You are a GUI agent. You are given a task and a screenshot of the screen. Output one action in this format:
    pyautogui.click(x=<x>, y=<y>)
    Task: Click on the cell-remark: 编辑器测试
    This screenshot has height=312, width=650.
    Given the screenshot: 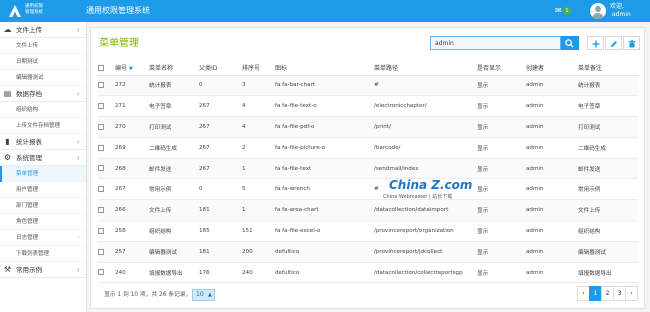 What is the action you would take?
    pyautogui.click(x=608, y=252)
    